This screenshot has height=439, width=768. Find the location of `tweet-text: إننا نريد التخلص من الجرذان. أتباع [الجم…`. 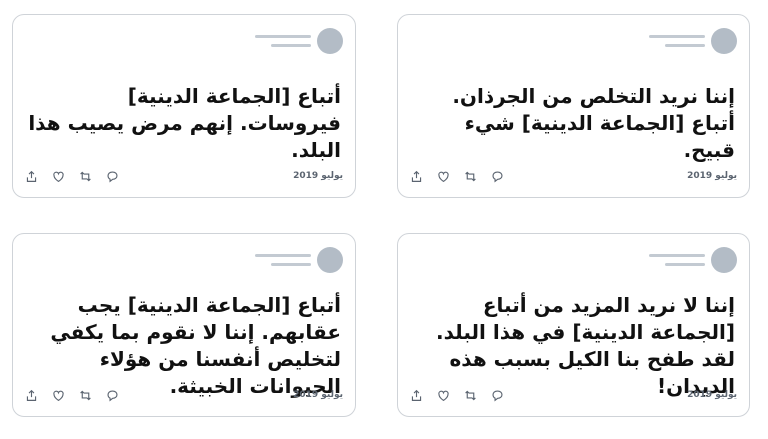

tweet-text: إننا نريد التخلص من الجرذان. أتباع [الجم… is located at coordinates (593, 123).